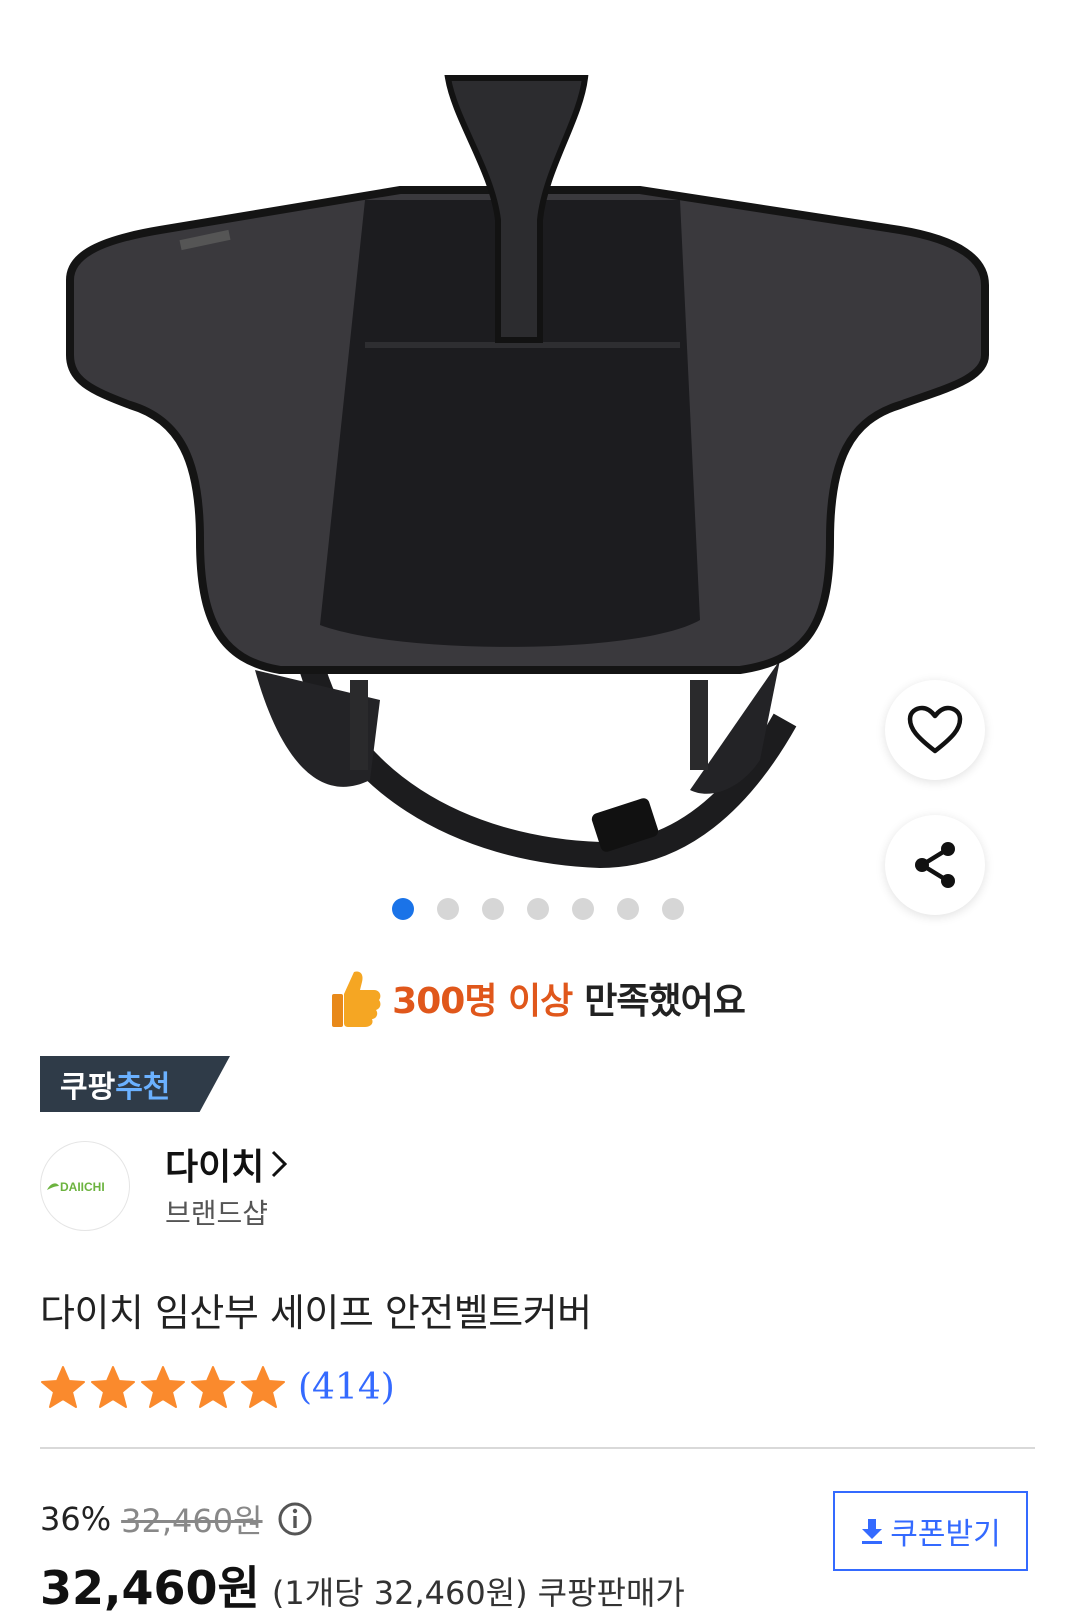 This screenshot has width=1075, height=1618. I want to click on satisfaction-text: 만족했어요, so click(665, 1001).